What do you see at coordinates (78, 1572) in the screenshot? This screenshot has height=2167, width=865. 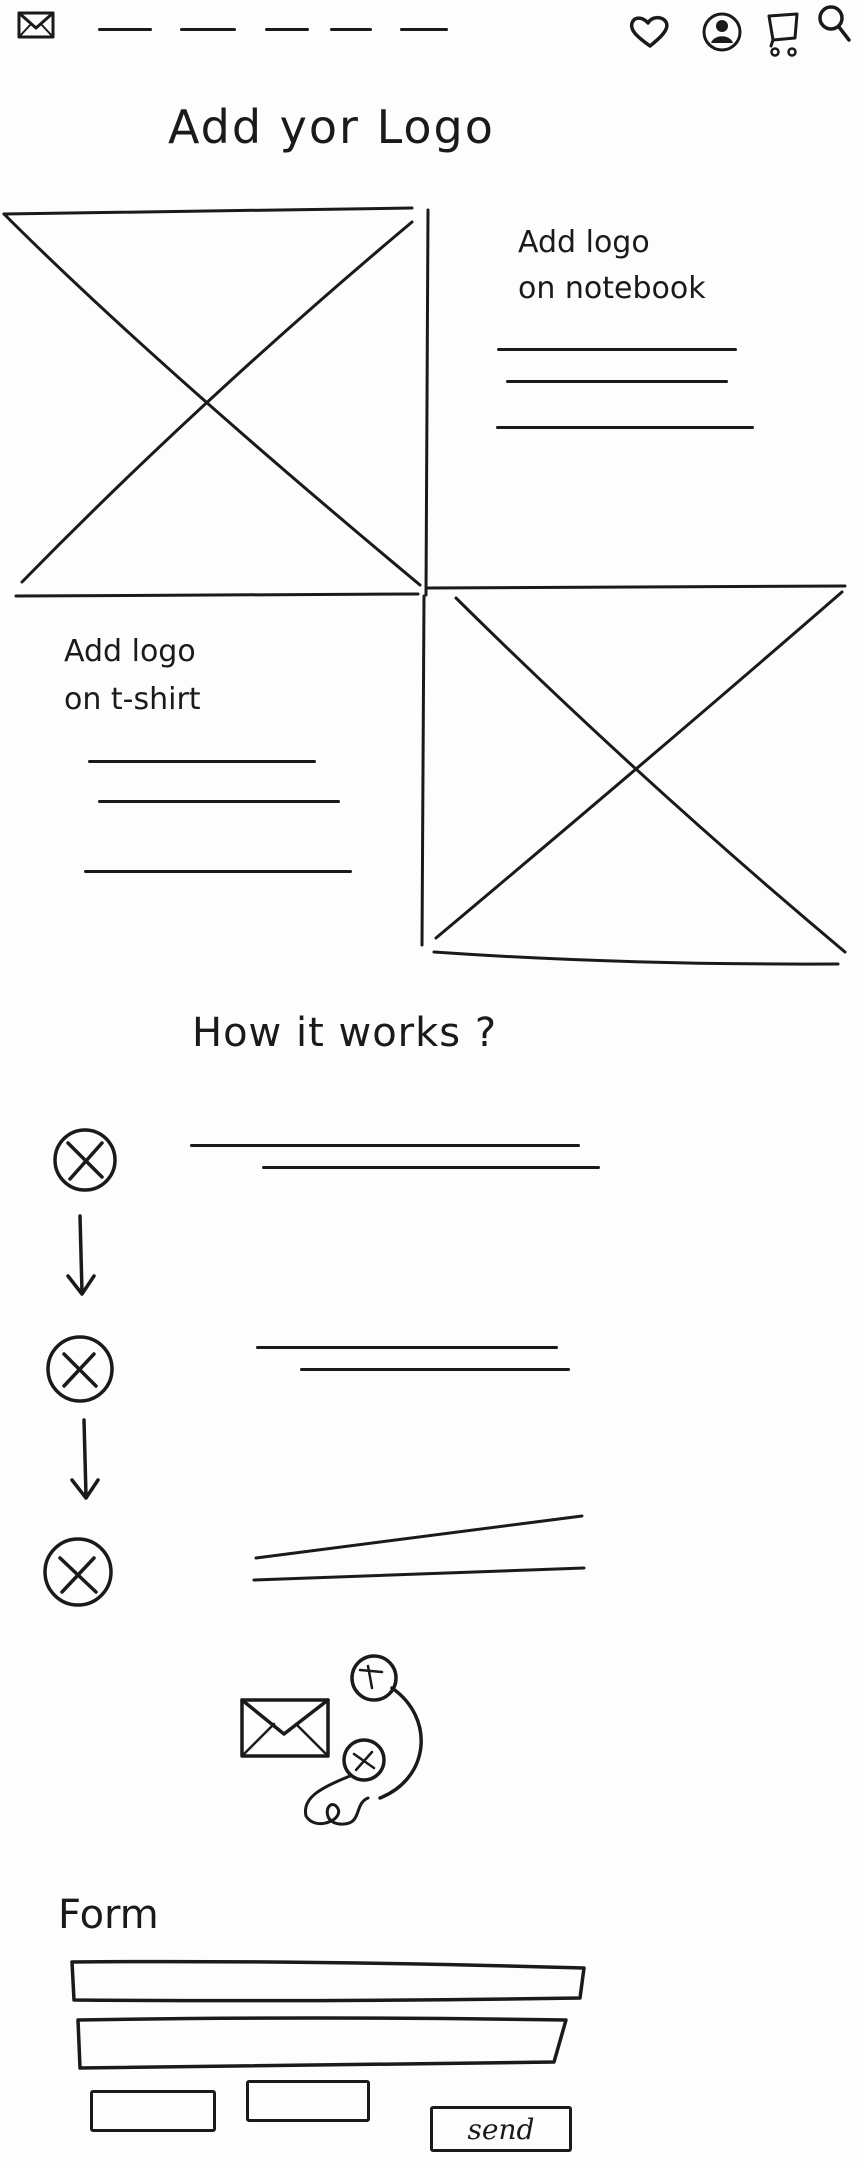 I see `step-3-icon` at bounding box center [78, 1572].